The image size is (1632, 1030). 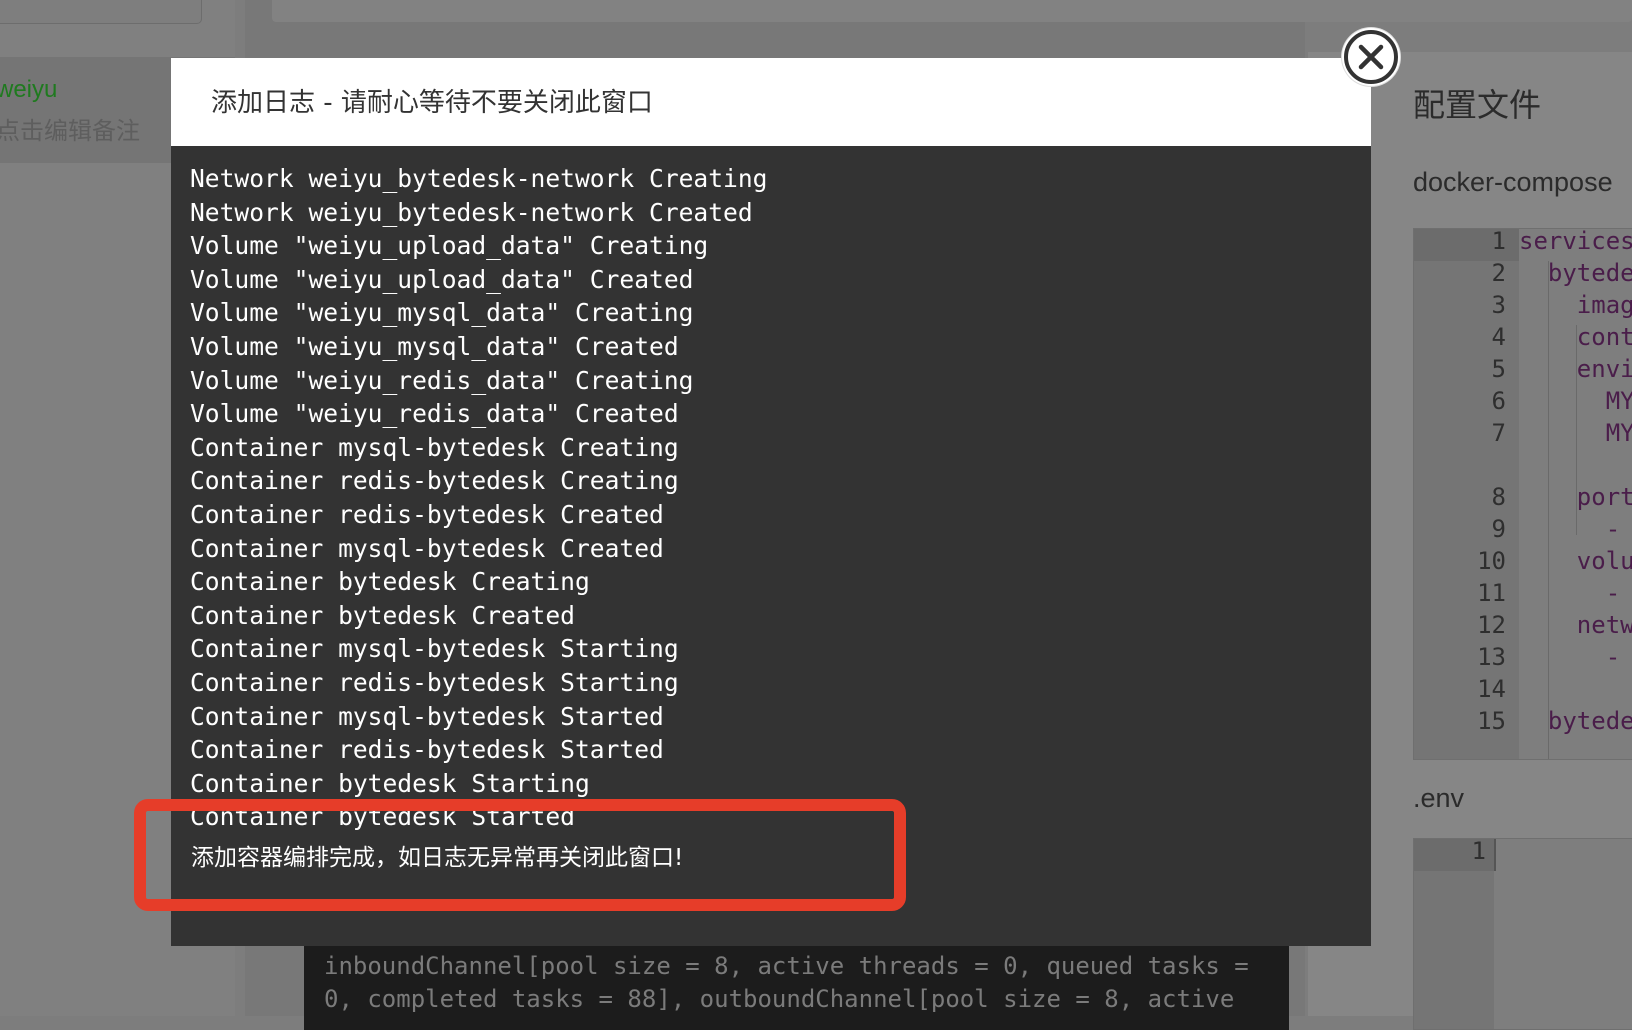 What do you see at coordinates (1575, 305) in the screenshot?
I see `code-line: imag` at bounding box center [1575, 305].